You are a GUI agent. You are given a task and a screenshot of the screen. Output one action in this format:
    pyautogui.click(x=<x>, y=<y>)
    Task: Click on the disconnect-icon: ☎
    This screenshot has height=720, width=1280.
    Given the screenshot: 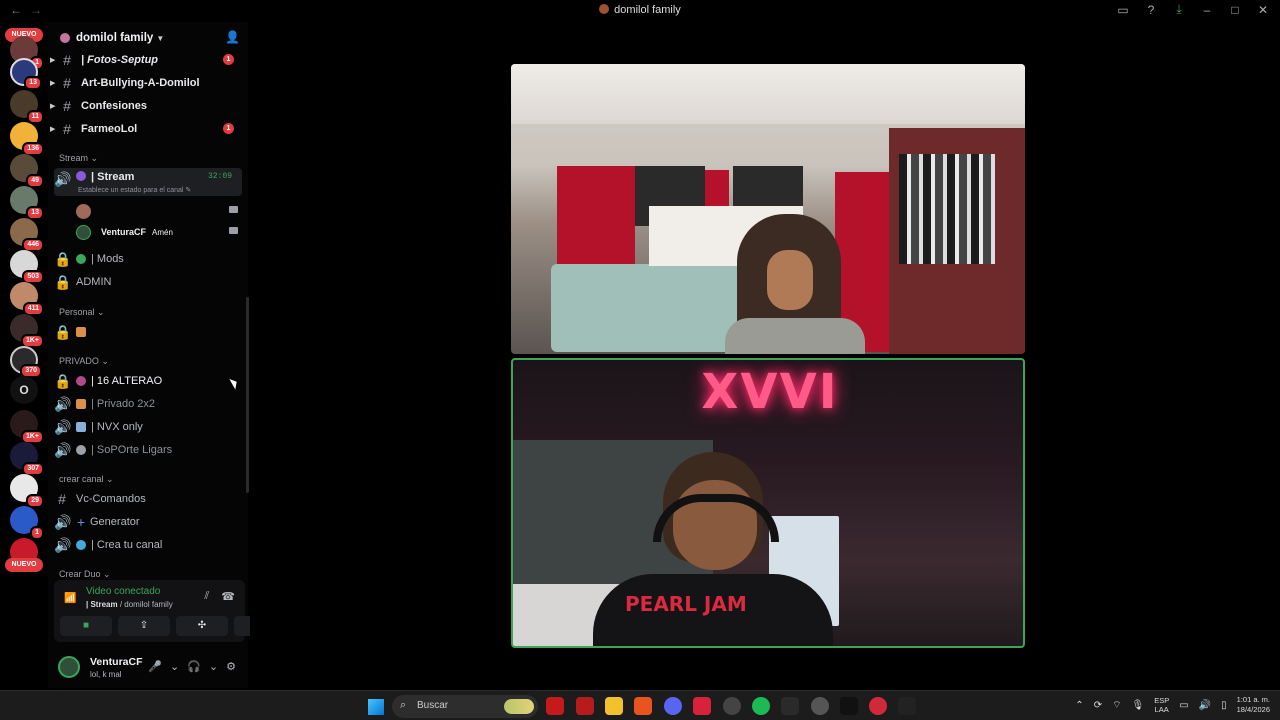 What is the action you would take?
    pyautogui.click(x=228, y=596)
    